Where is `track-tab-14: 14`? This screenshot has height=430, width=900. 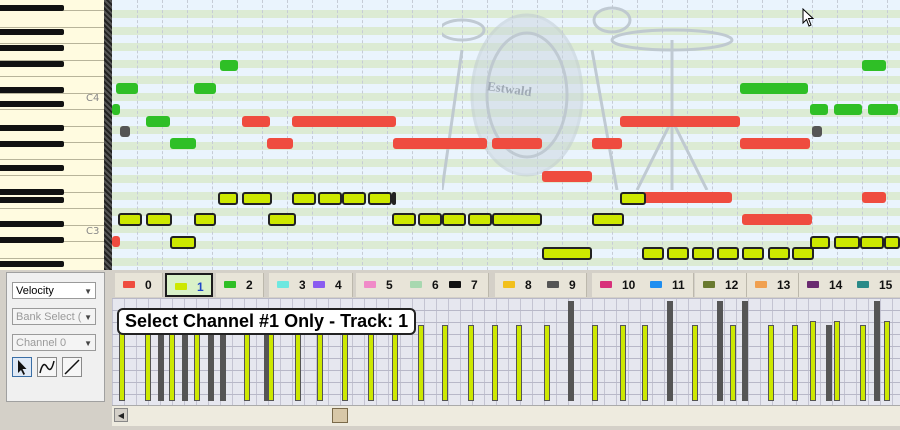
track-tab-14: 14 is located at coordinates (825, 285).